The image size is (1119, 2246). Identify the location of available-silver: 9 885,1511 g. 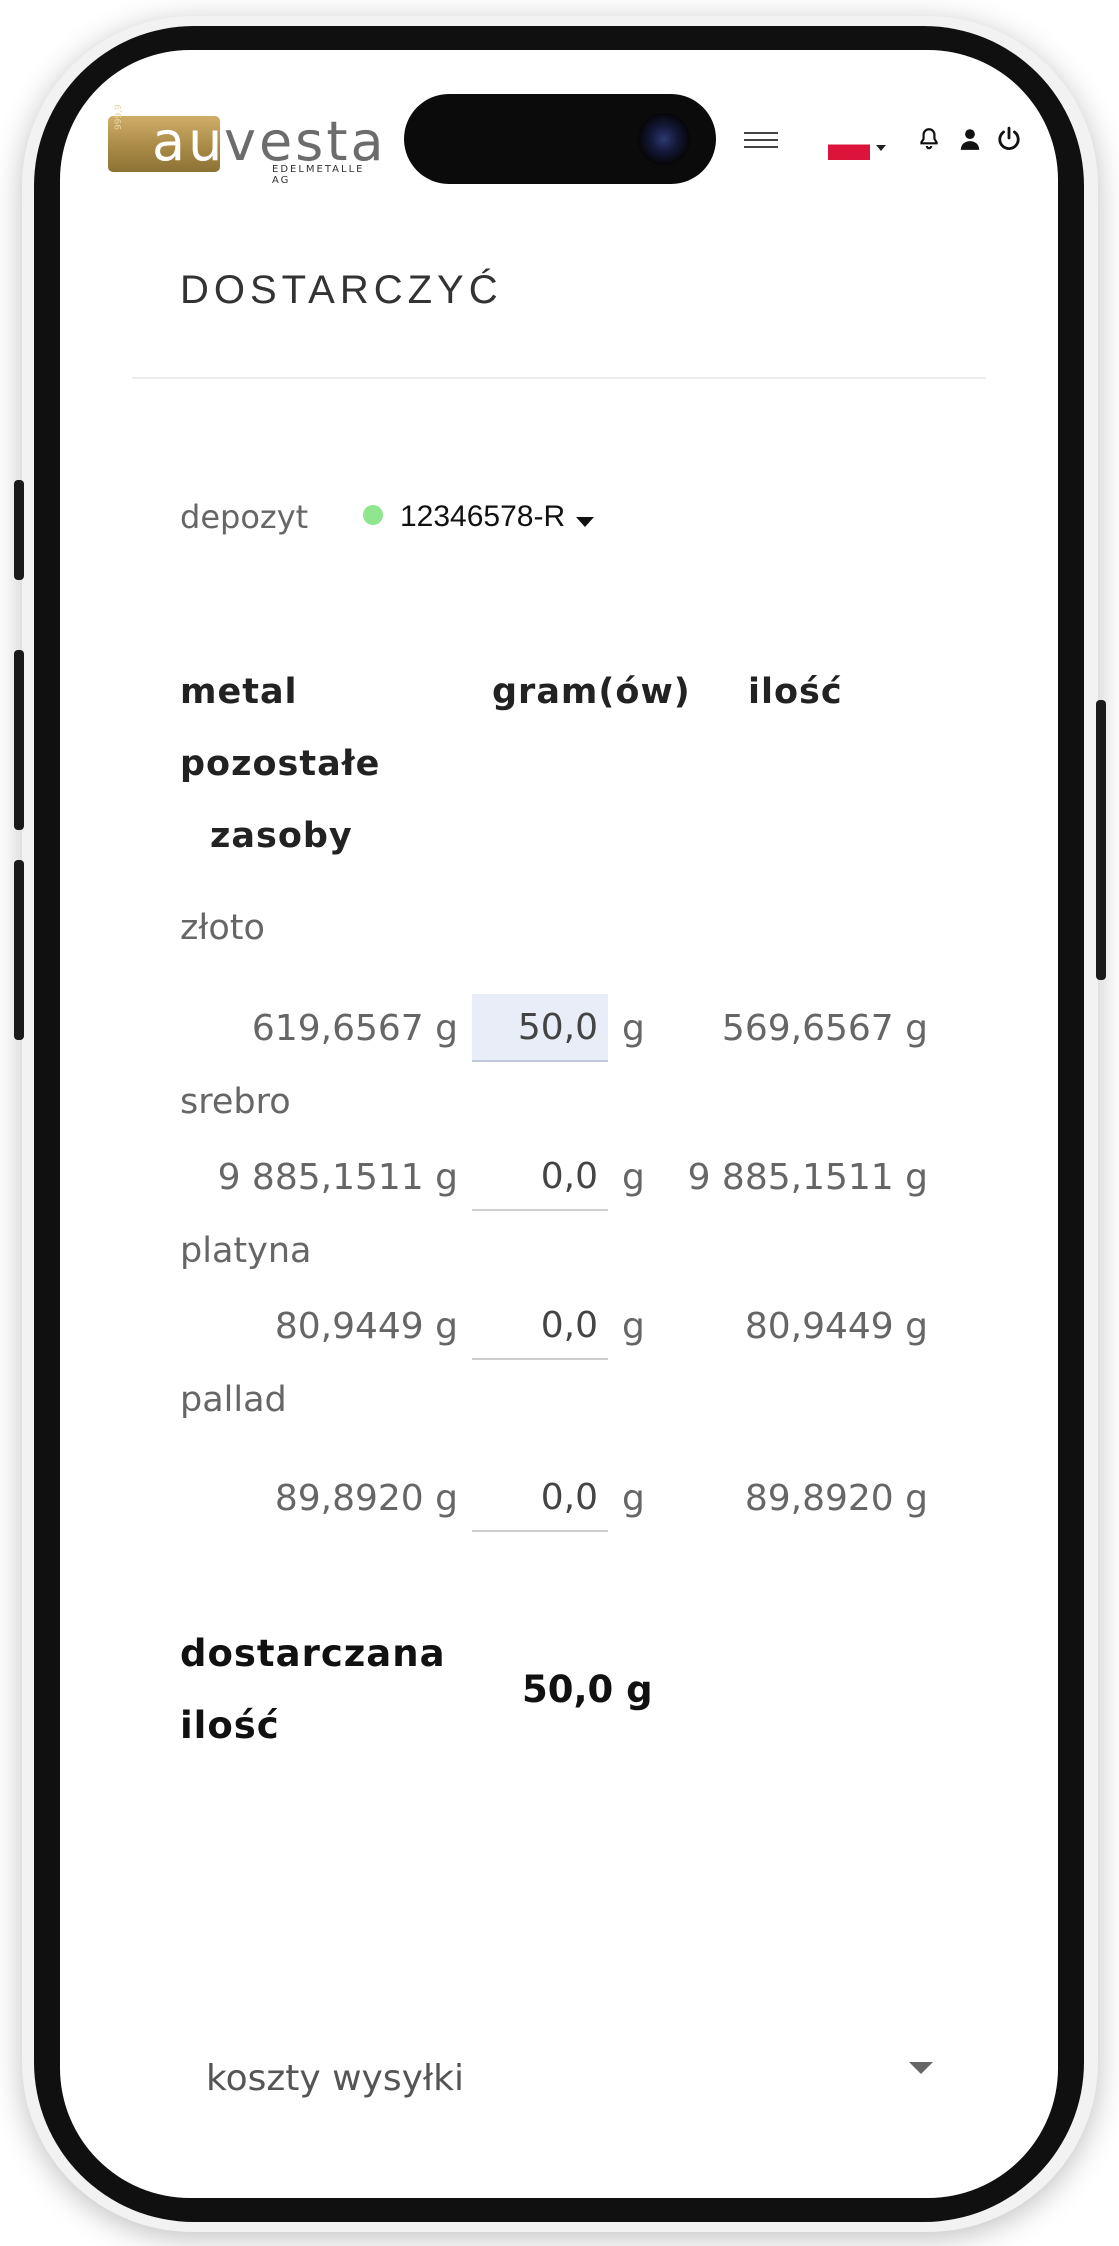
(337, 1177).